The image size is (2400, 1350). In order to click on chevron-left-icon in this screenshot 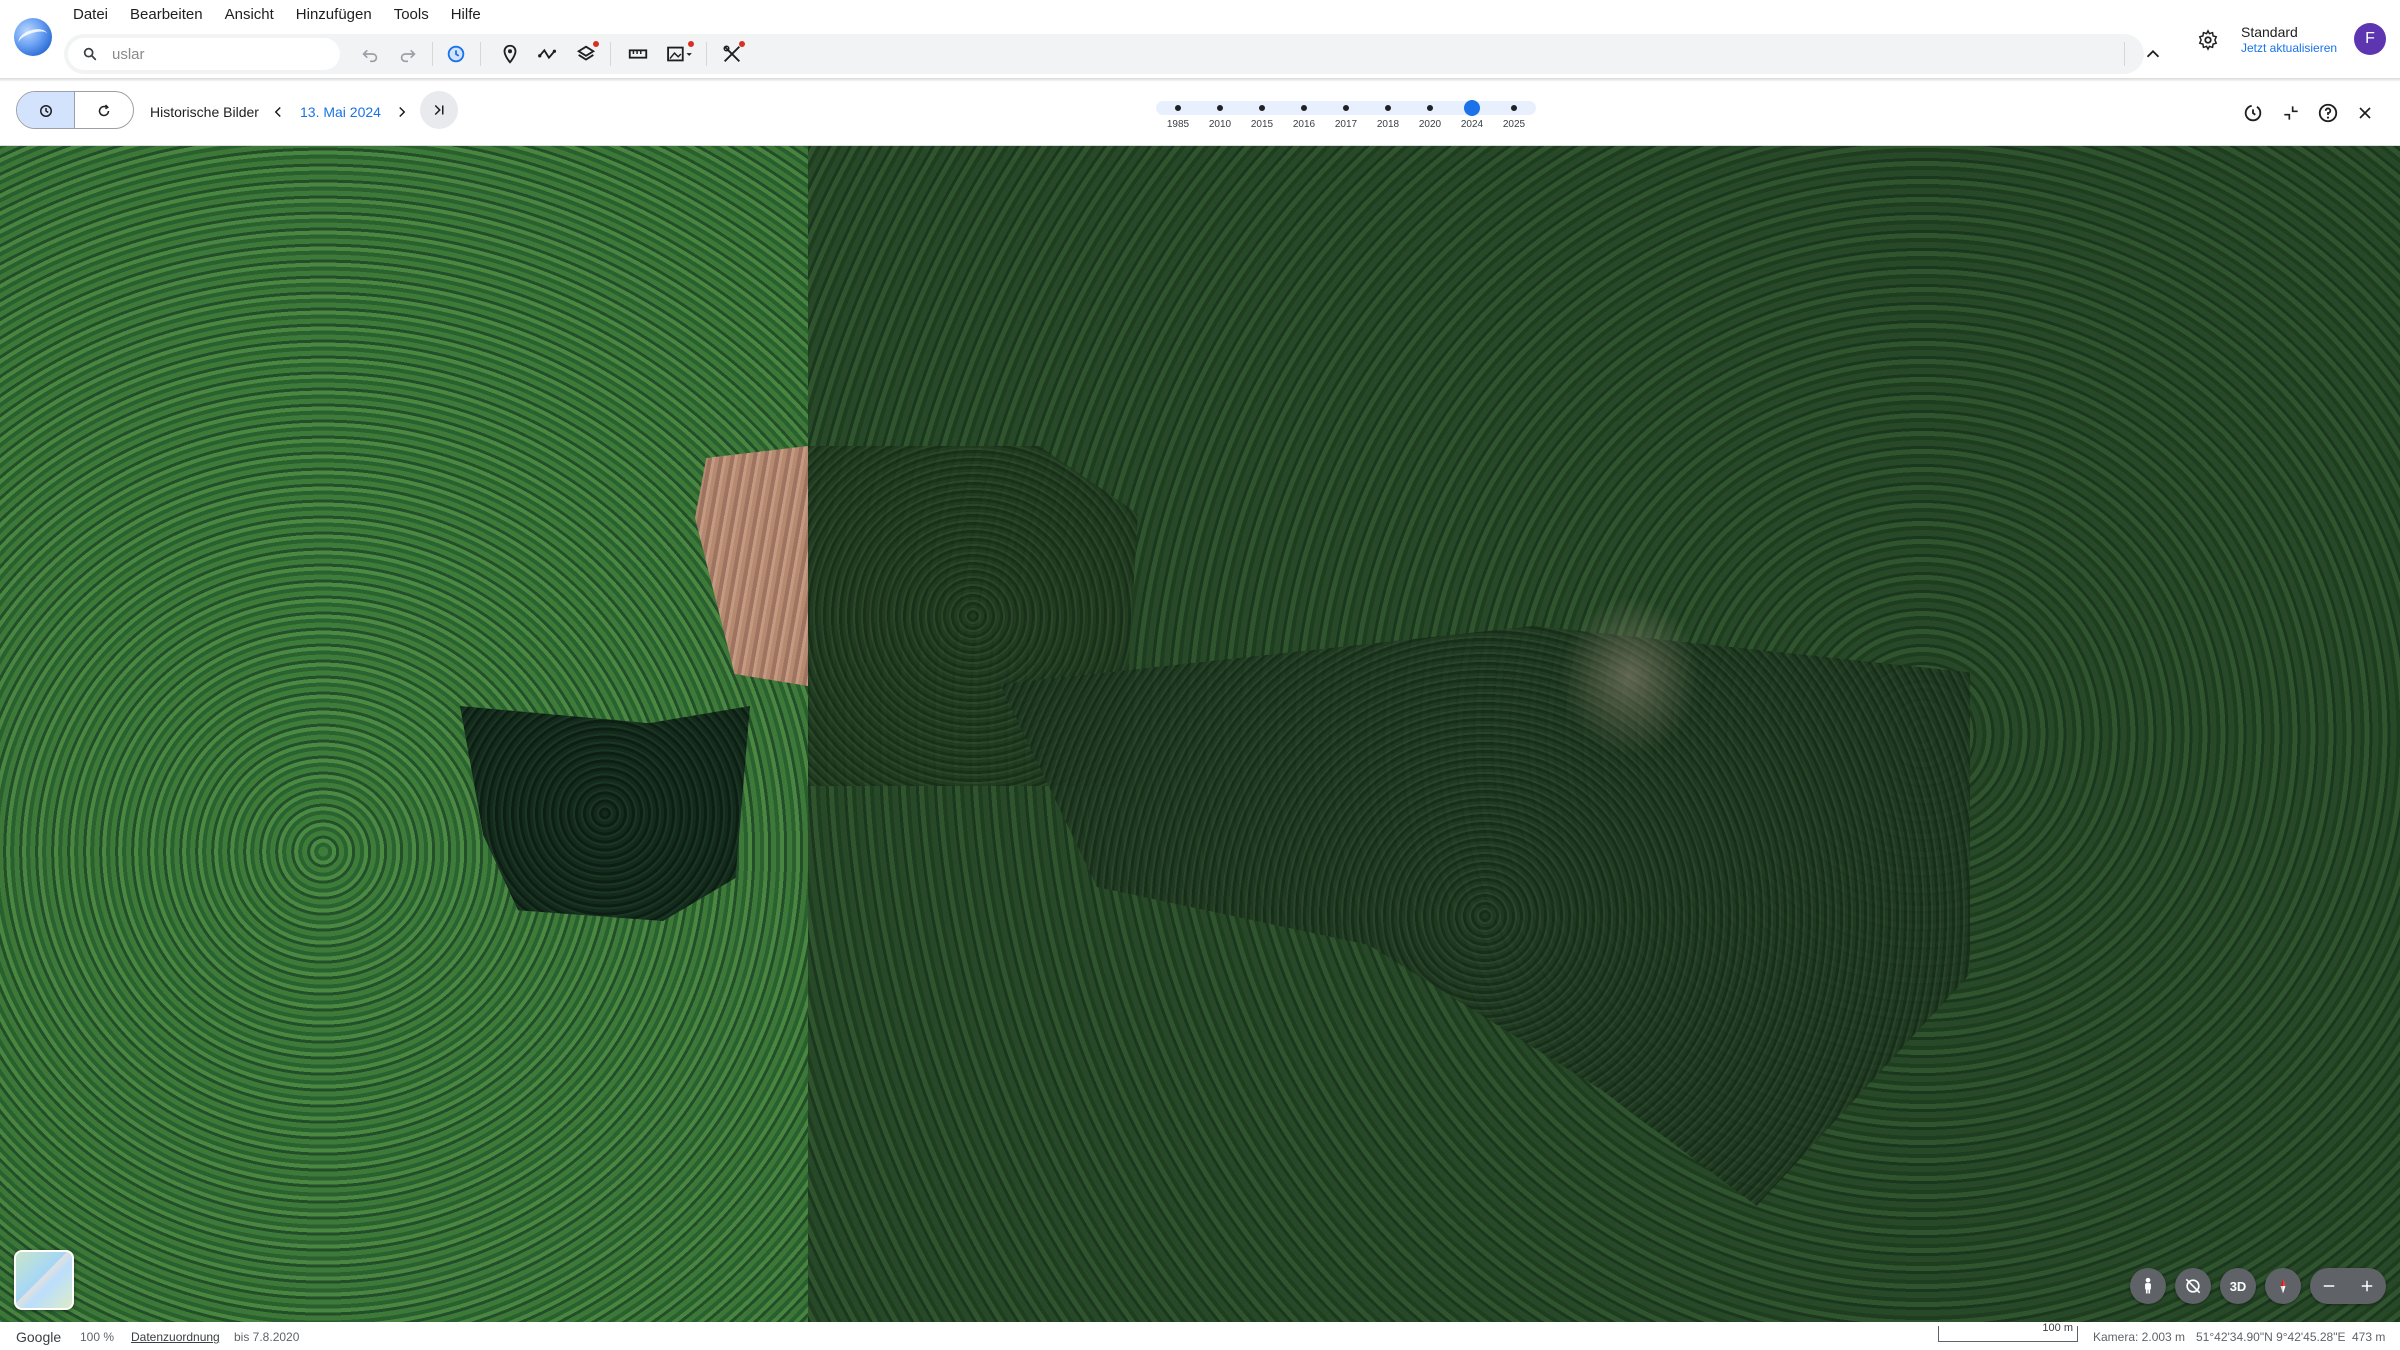, I will do `click(277, 112)`.